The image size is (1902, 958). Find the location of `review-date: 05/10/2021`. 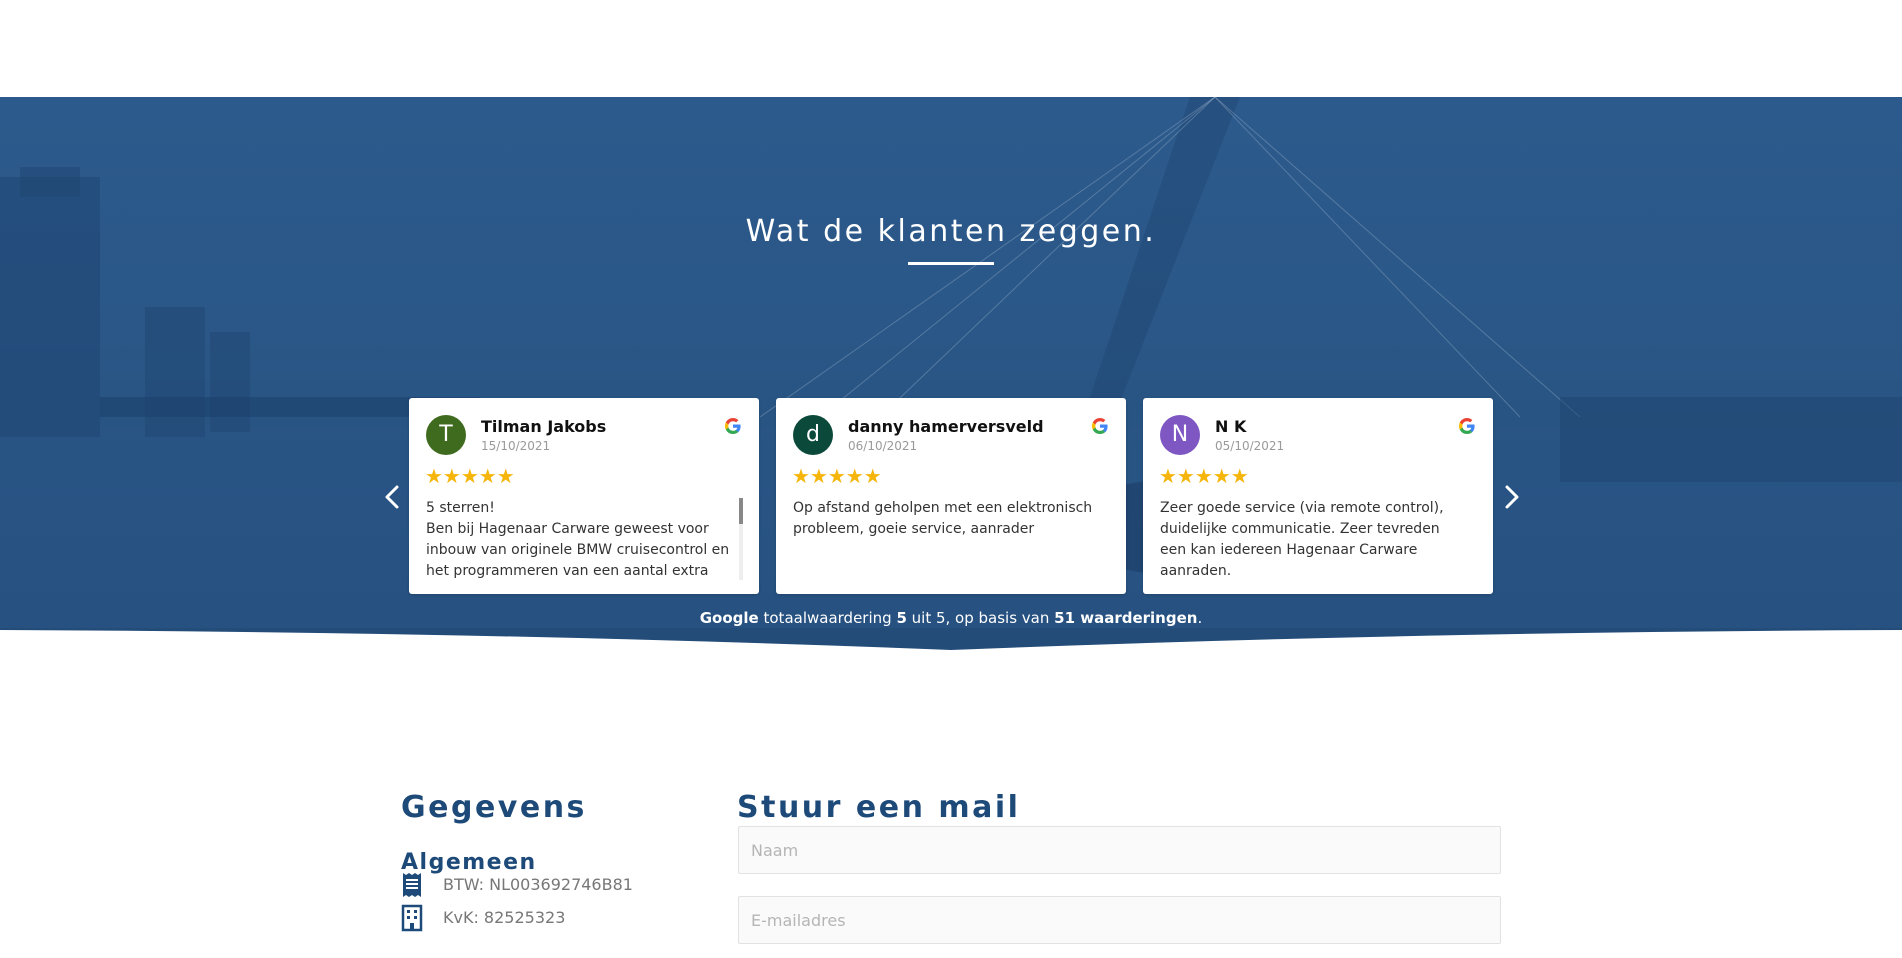

review-date: 05/10/2021 is located at coordinates (1250, 446).